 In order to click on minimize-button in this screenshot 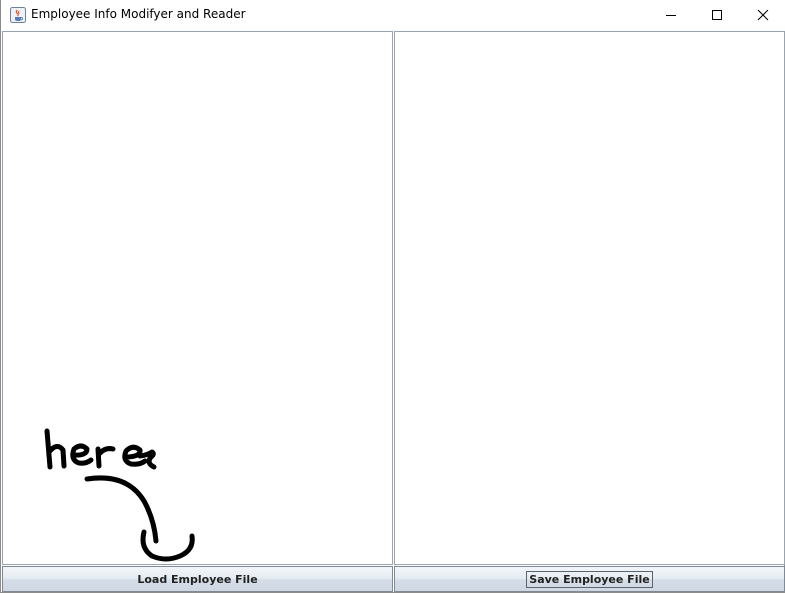, I will do `click(671, 15)`.